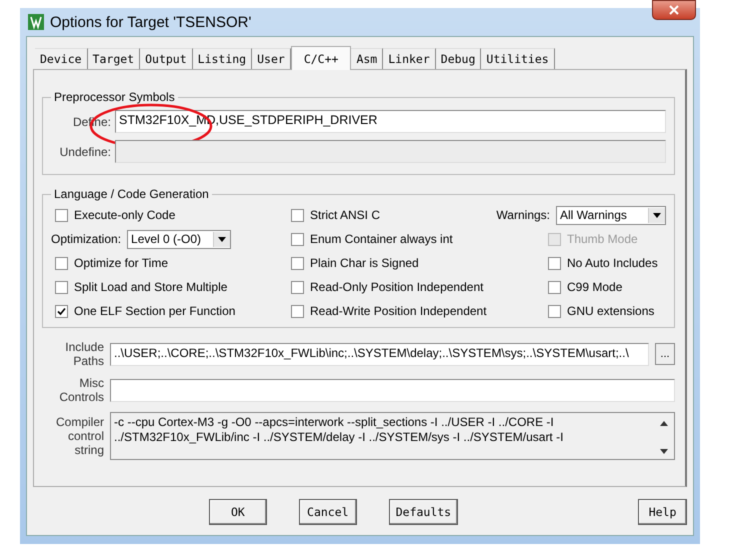 The image size is (729, 546). Describe the element at coordinates (594, 287) in the screenshot. I see `checkbox-label: C99 Mode` at that location.